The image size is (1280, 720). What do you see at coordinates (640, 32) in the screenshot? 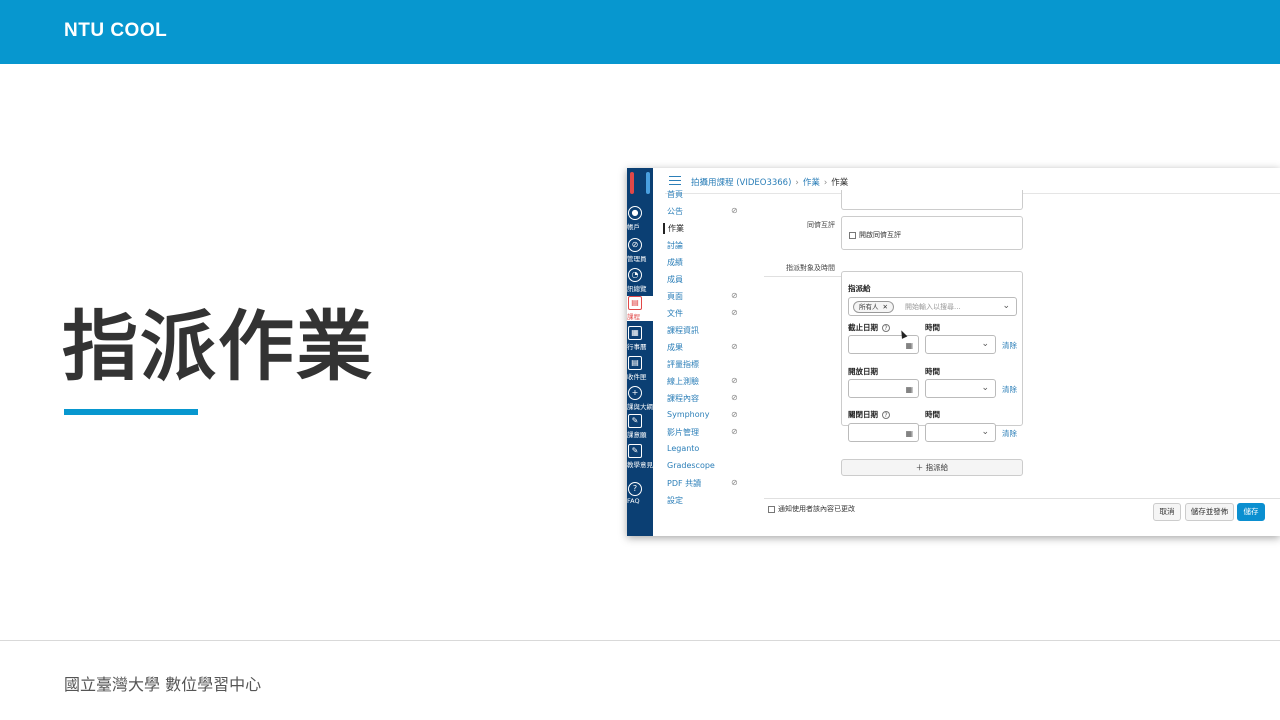
I see `top-banner: NTU COOL` at bounding box center [640, 32].